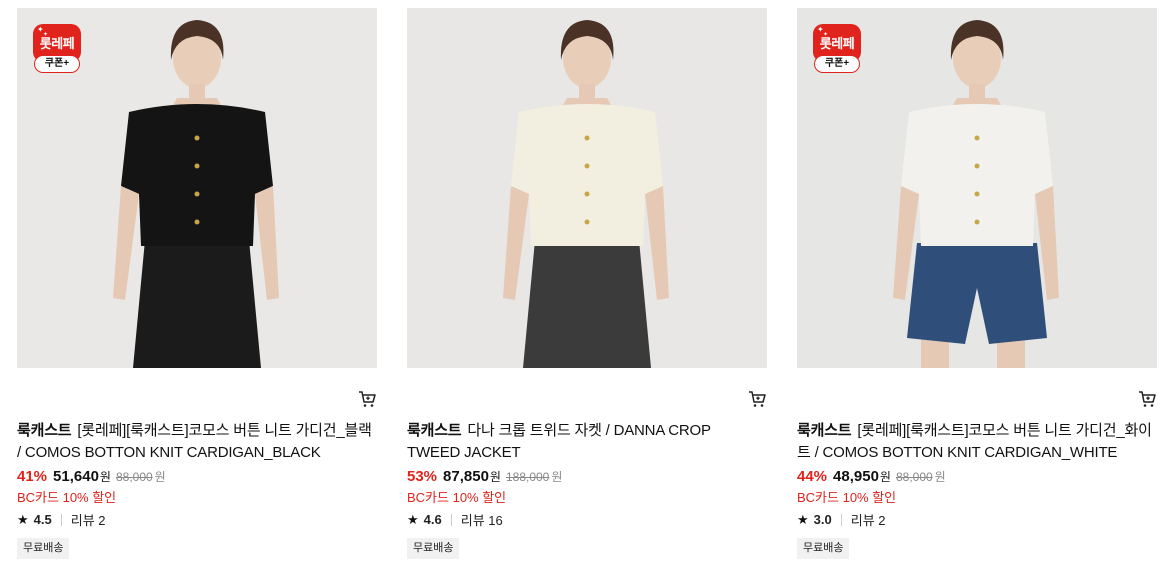 The height and width of the screenshot is (570, 1171). What do you see at coordinates (432, 519) in the screenshot?
I see `rating-score: 4.6` at bounding box center [432, 519].